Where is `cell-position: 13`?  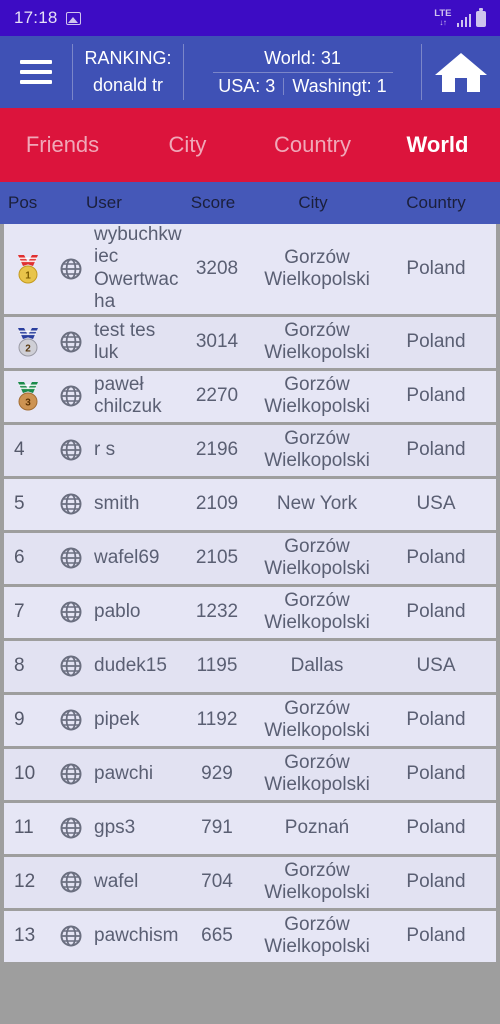
cell-position: 13 is located at coordinates (28, 936).